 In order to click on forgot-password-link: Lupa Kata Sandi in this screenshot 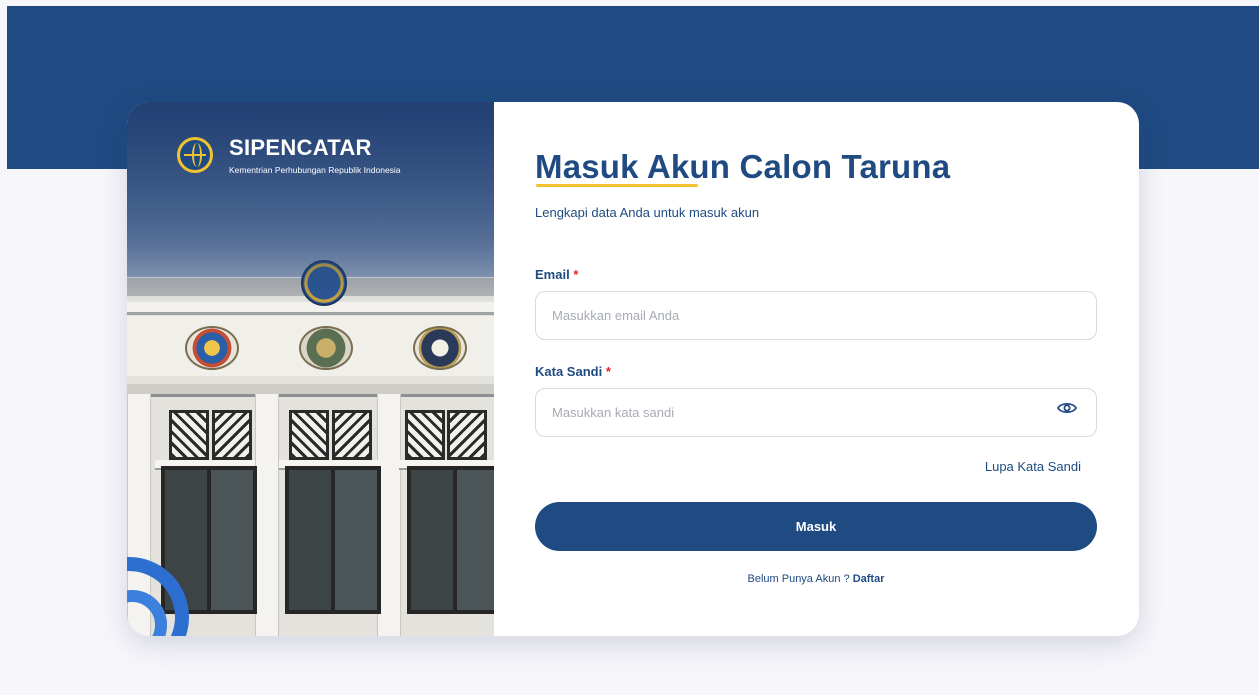, I will do `click(1033, 466)`.